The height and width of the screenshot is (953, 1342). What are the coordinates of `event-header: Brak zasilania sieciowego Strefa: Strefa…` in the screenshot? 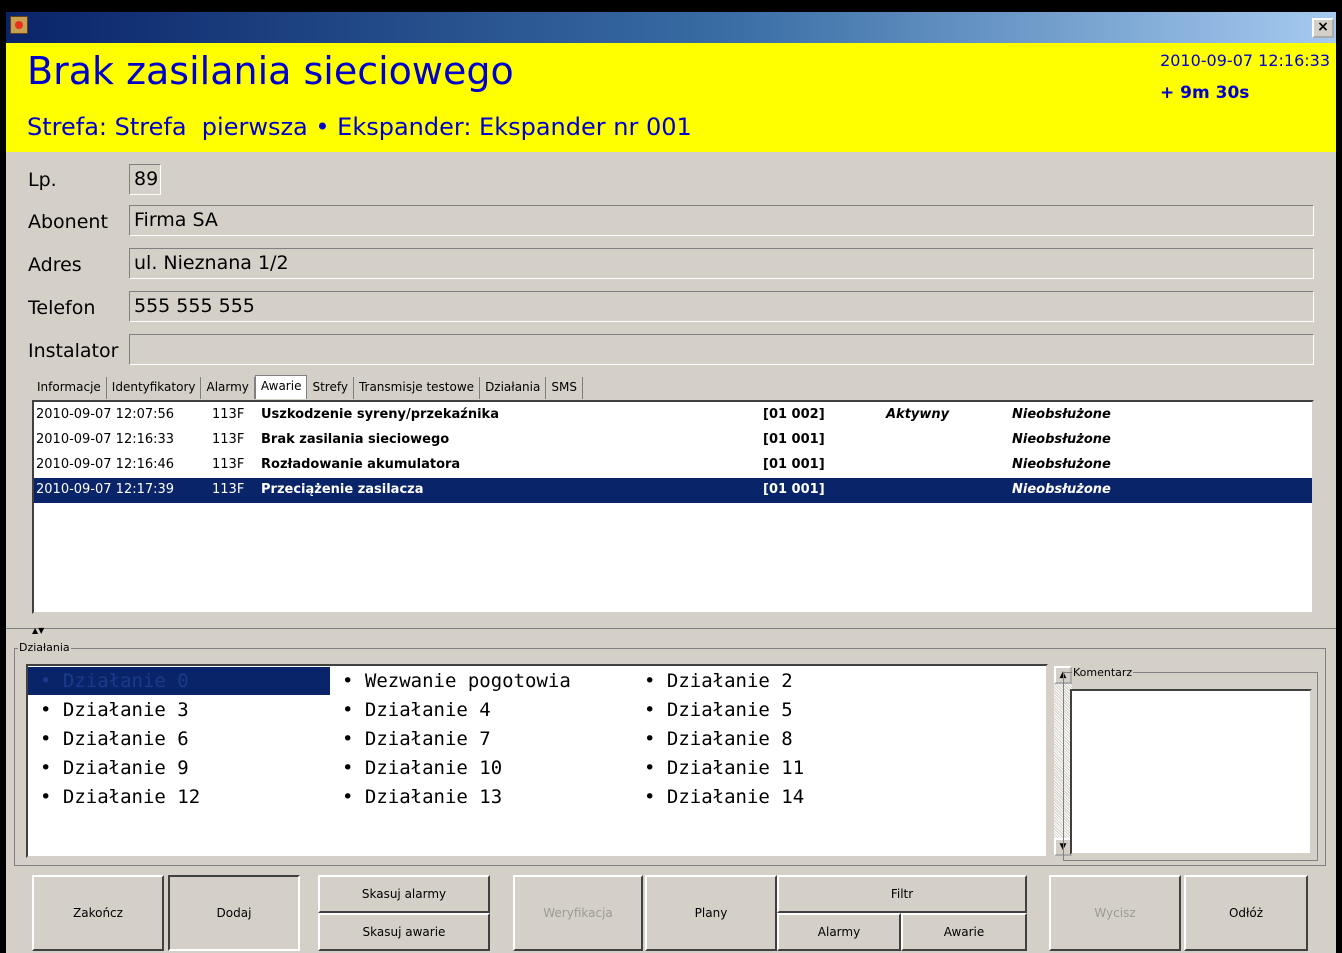 It's located at (671, 97).